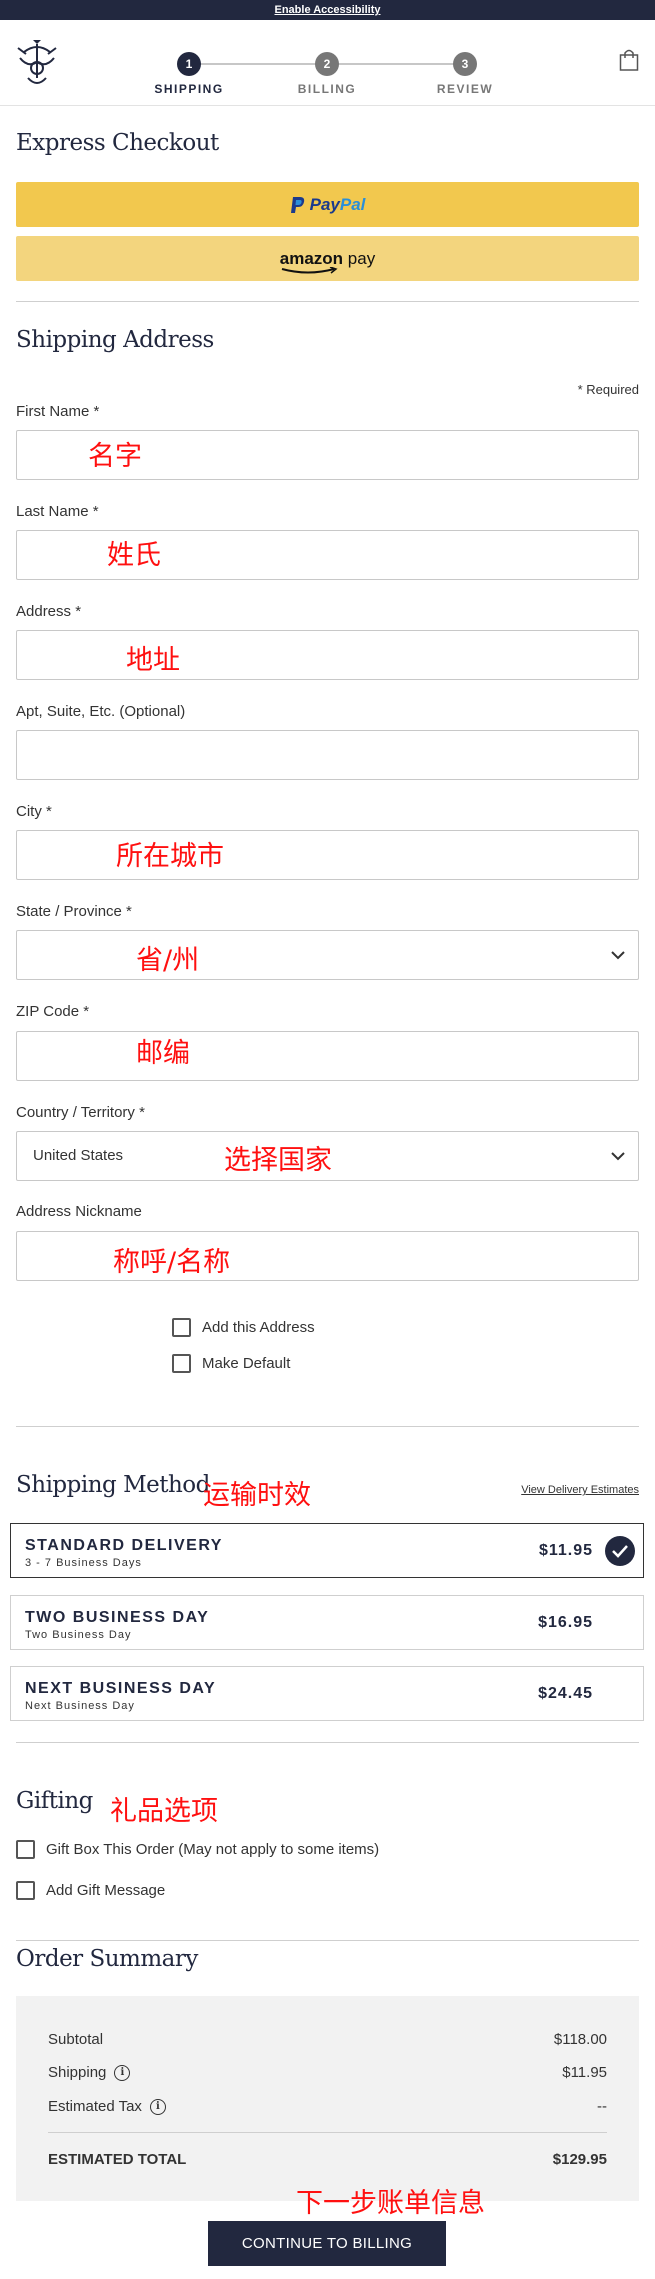 Image resolution: width=655 pixels, height=2279 pixels. What do you see at coordinates (25, 1890) in the screenshot?
I see `gift-message-checkbox` at bounding box center [25, 1890].